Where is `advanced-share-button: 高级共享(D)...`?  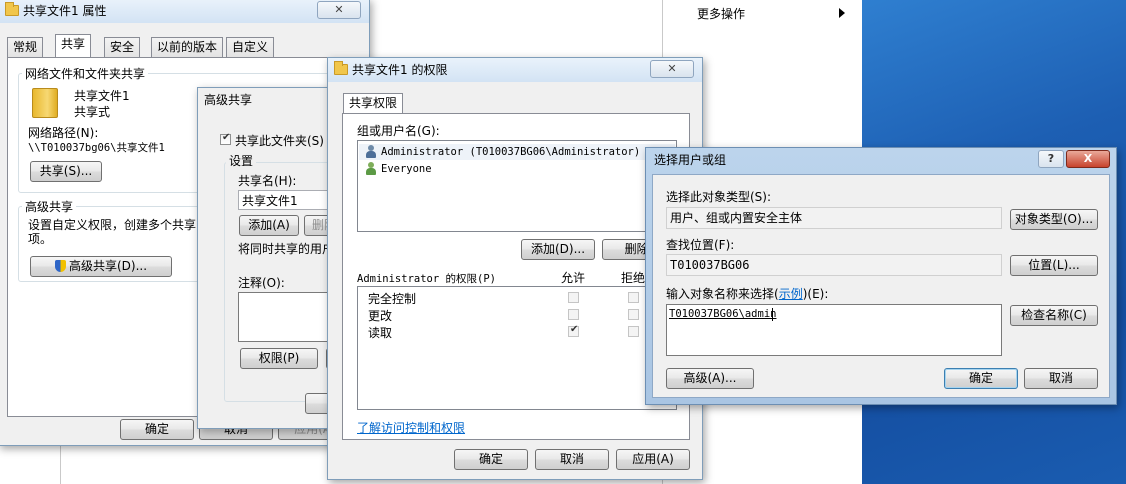 advanced-share-button: 高级共享(D)... is located at coordinates (101, 266).